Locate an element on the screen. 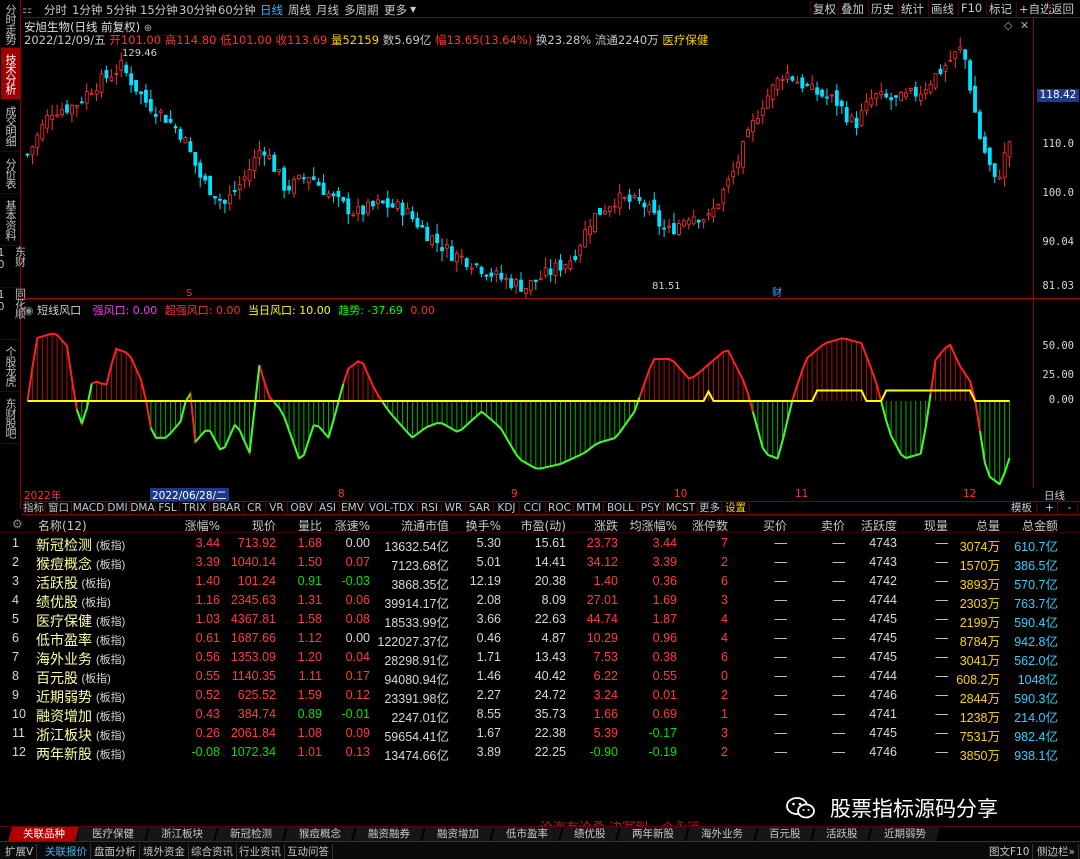 This screenshot has height=859, width=1080. tf-fenshi: 分时 is located at coordinates (55, 10).